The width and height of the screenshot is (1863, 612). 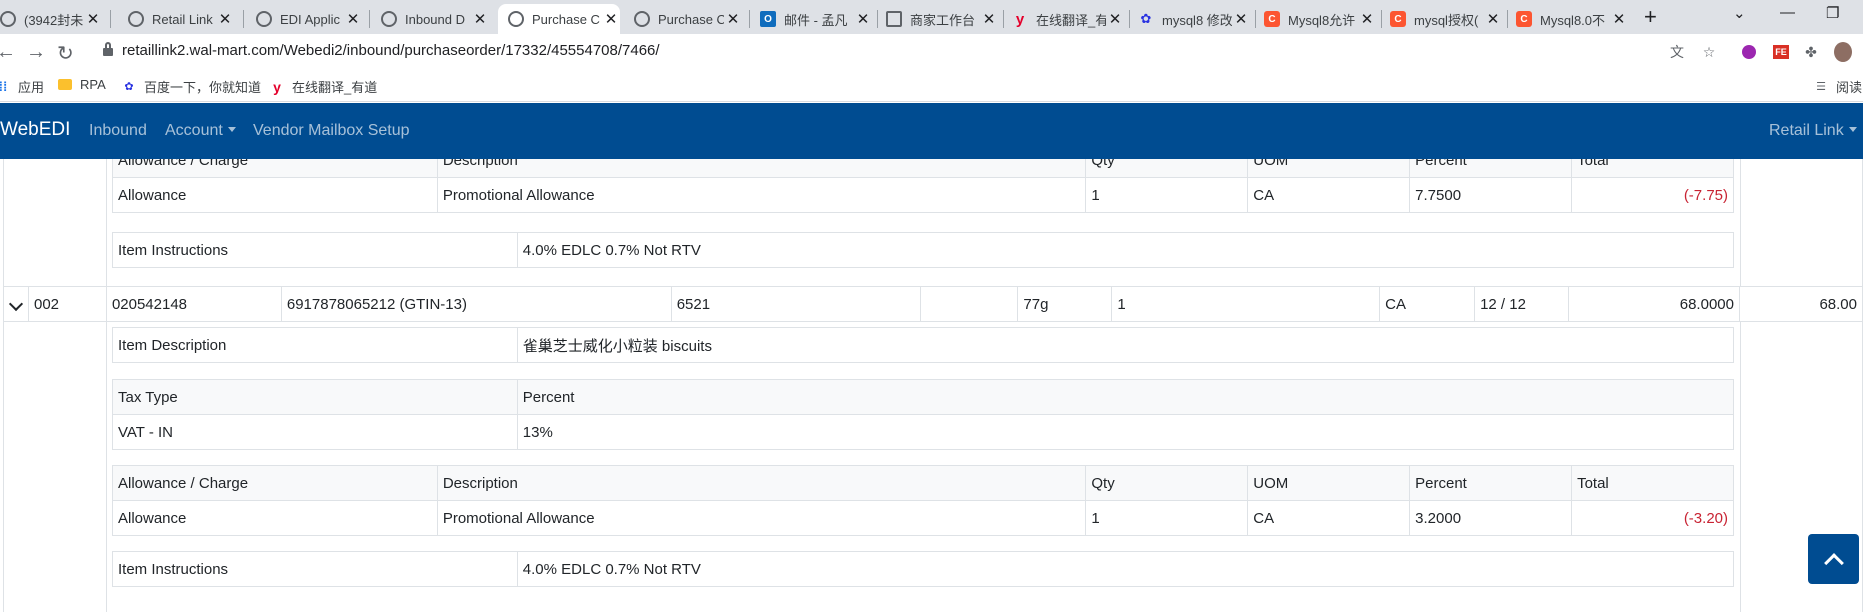 What do you see at coordinates (82, 84) in the screenshot?
I see `bookmark-folder: RPA` at bounding box center [82, 84].